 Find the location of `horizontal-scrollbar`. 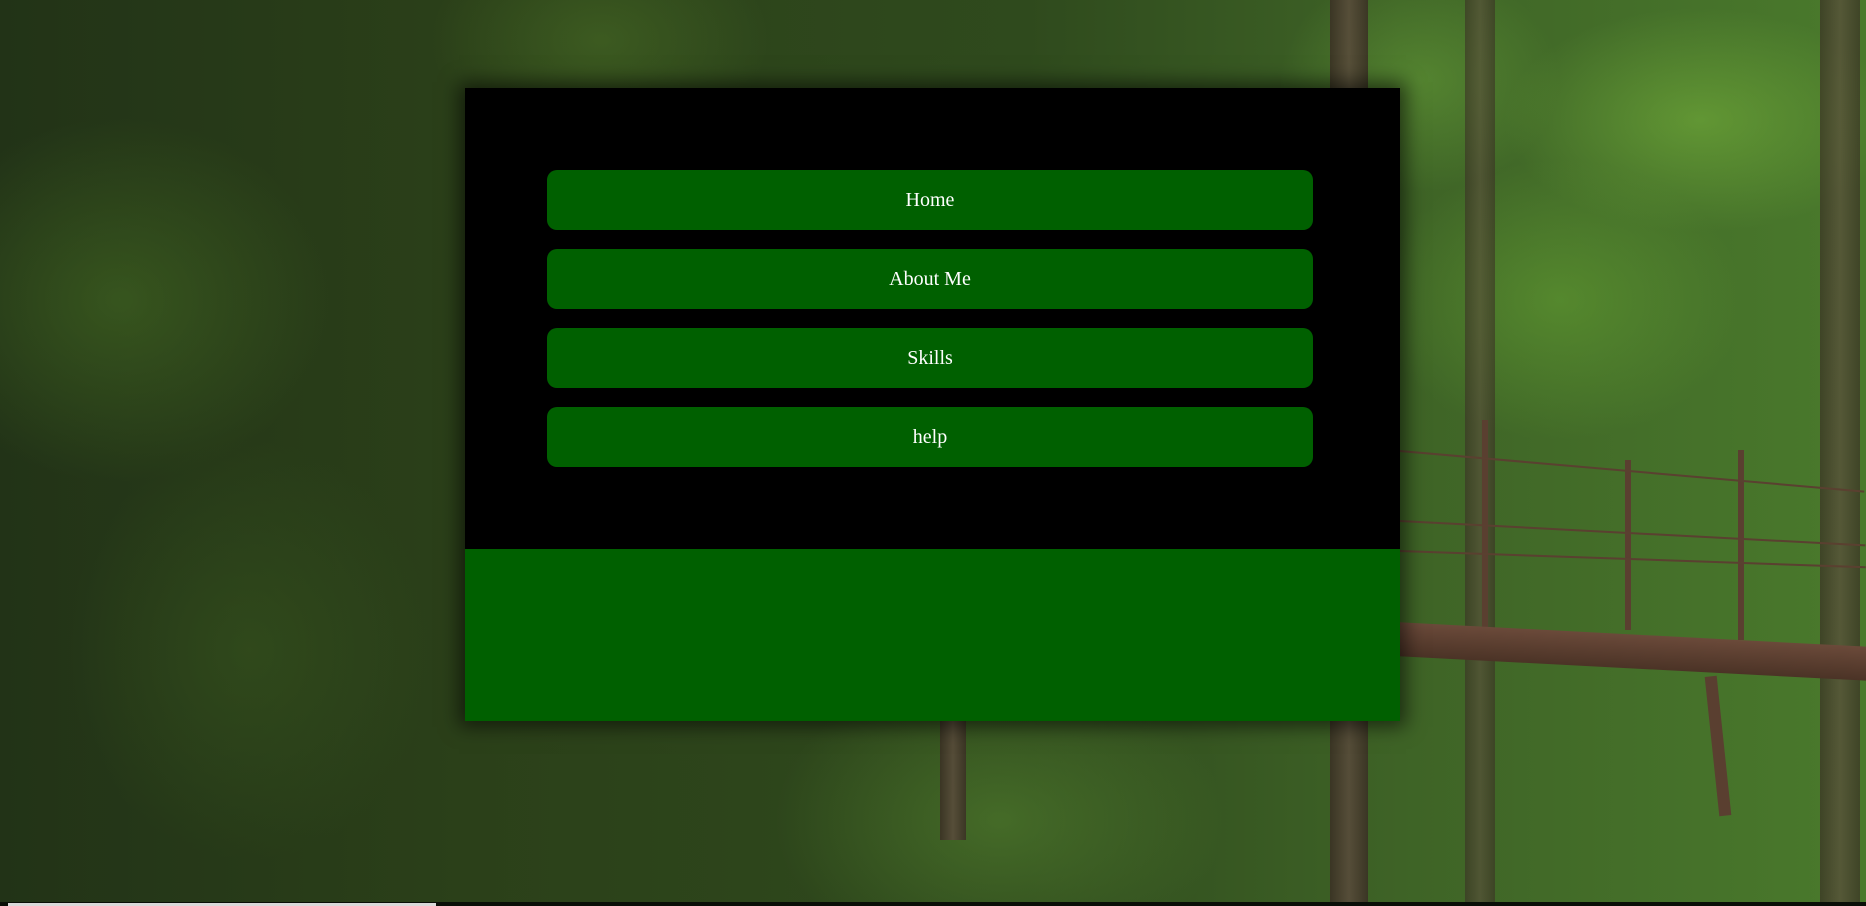

horizontal-scrollbar is located at coordinates (933, 904).